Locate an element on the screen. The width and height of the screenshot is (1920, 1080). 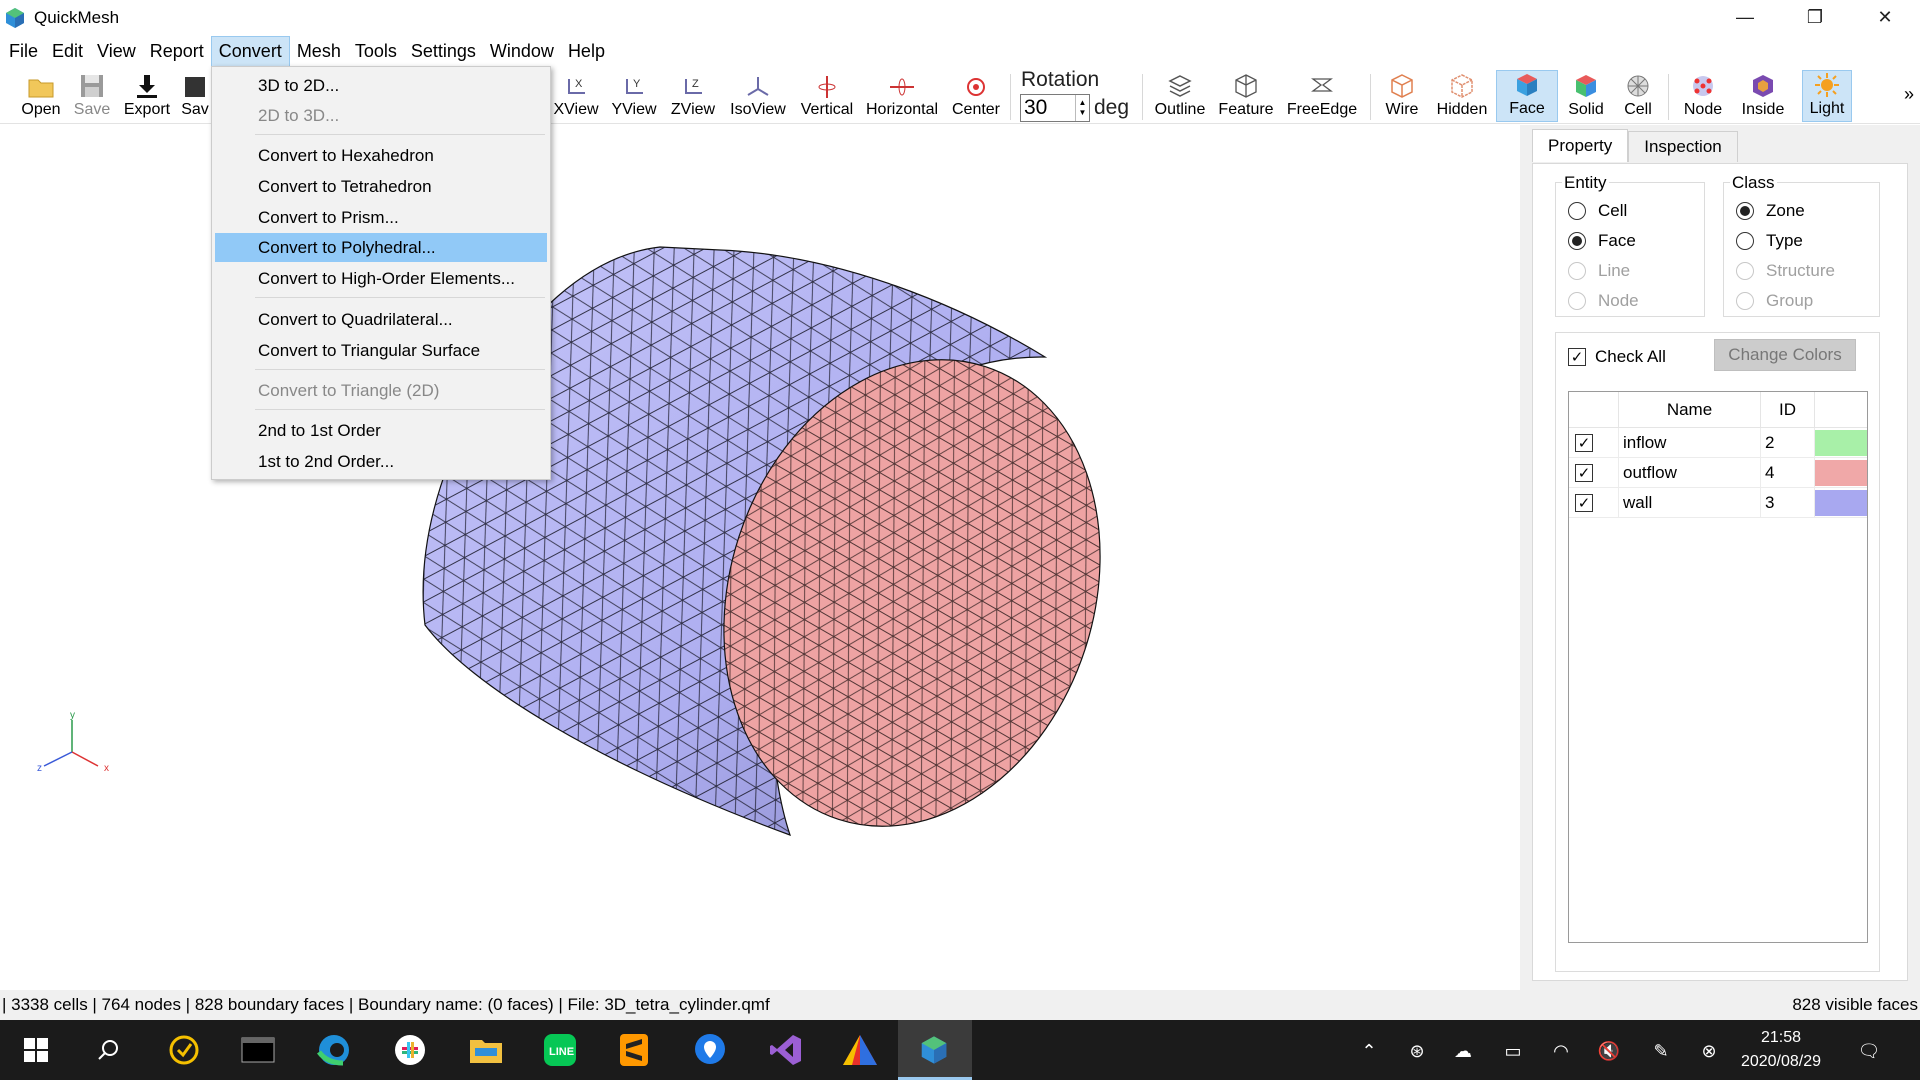
terminal-icon is located at coordinates (258, 1050).